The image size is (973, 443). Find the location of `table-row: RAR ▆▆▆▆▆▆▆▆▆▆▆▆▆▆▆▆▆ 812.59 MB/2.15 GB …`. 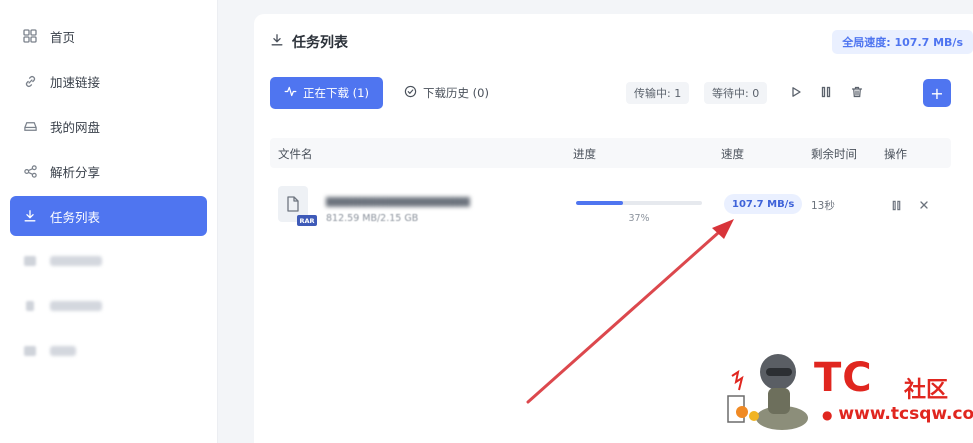

table-row: RAR ▆▆▆▆▆▆▆▆▆▆▆▆▆▆▆▆▆ 812.59 MB/2.15 GB … is located at coordinates (610, 219).